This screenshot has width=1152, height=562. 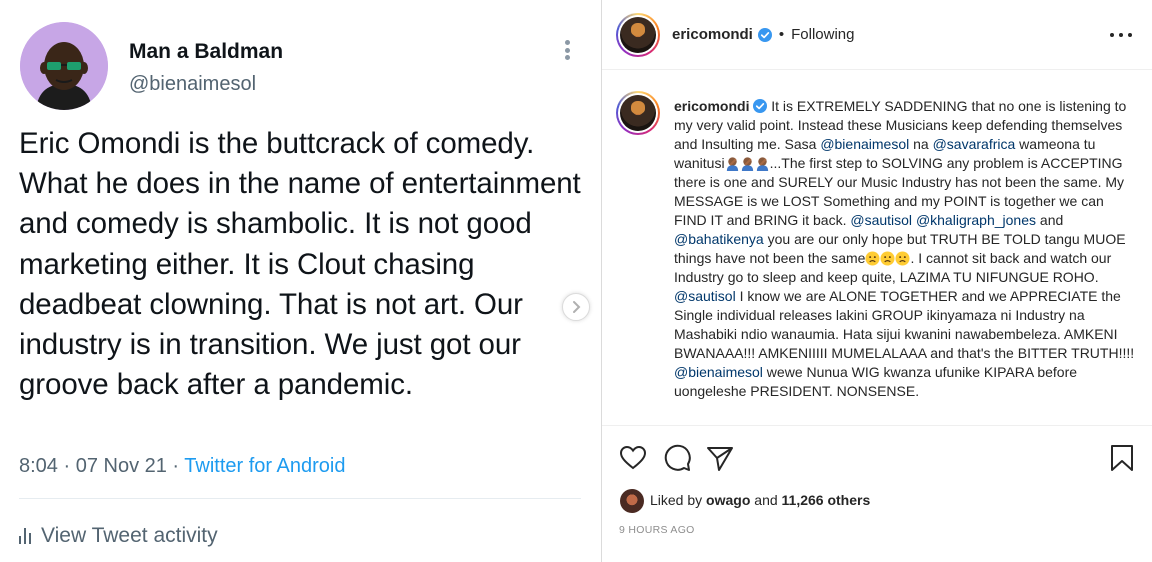 I want to click on next-slide-arrow-icon, so click(x=576, y=307).